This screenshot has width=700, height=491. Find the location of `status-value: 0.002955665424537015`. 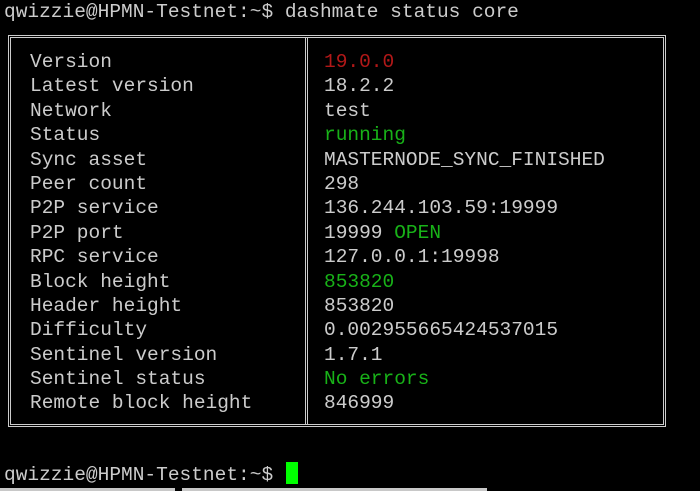

status-value: 0.002955665424537015 is located at coordinates (441, 330).